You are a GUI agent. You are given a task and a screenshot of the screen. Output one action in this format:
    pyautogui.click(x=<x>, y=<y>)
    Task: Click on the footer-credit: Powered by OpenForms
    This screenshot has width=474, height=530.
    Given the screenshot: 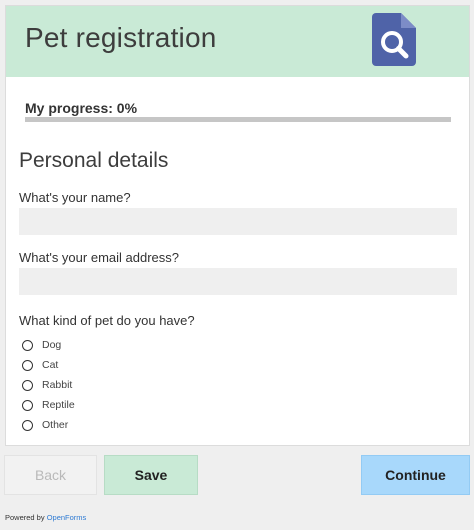 What is the action you would take?
    pyautogui.click(x=45, y=517)
    